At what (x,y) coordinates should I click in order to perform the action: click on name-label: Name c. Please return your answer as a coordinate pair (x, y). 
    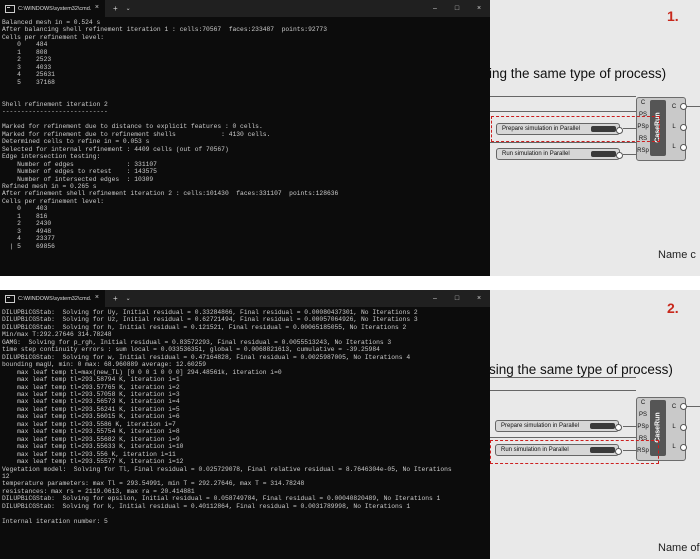
    Looking at the image, I should click on (677, 255).